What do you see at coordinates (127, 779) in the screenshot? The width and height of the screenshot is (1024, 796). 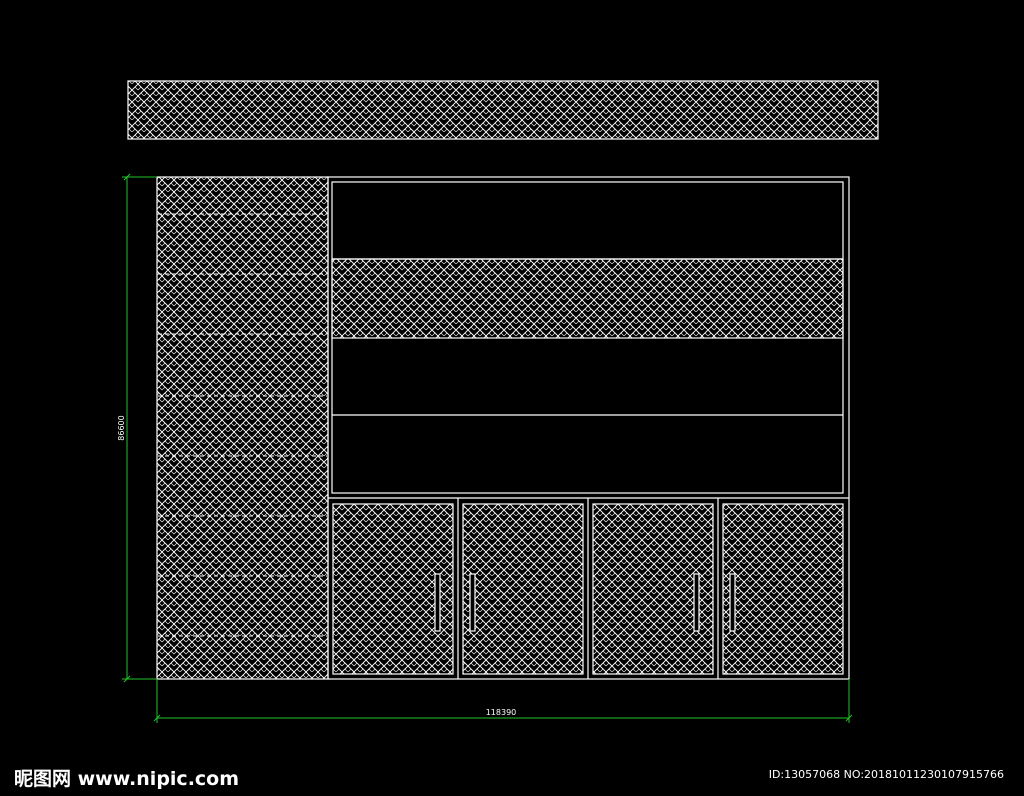 I see `watermark-site: 昵图网 www.nipic.com` at bounding box center [127, 779].